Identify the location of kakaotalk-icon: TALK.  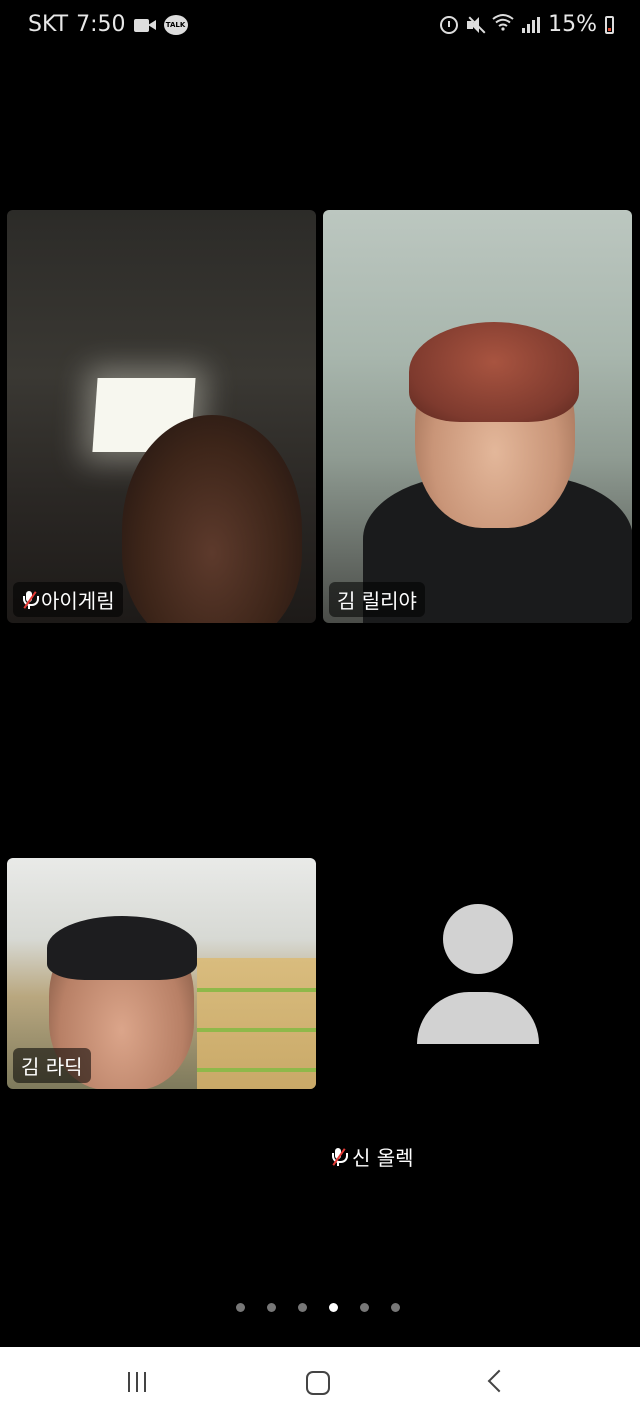
(175, 24).